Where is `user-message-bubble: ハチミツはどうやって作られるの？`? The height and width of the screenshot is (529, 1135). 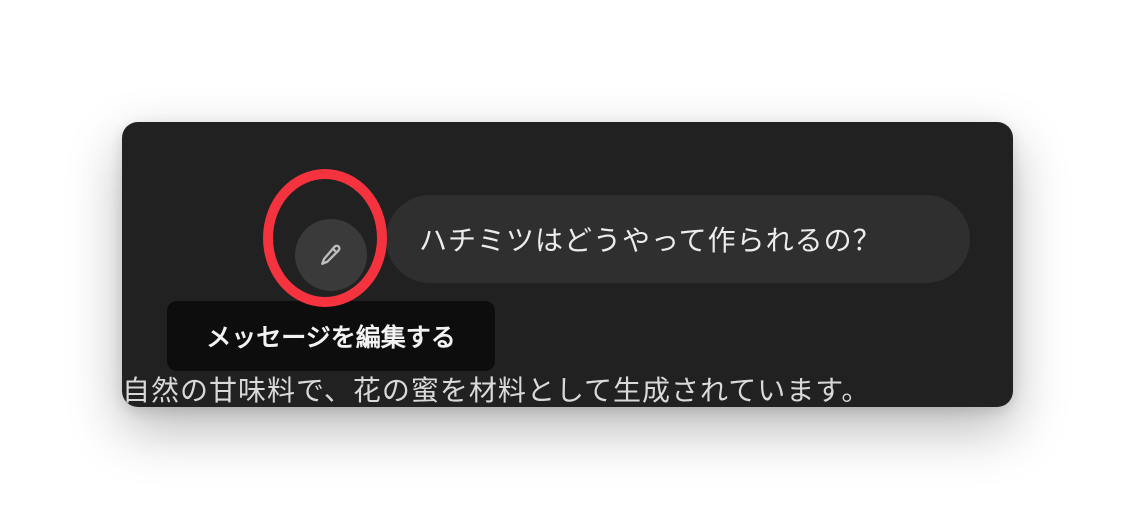 user-message-bubble: ハチミツはどうやって作られるの？ is located at coordinates (678, 239).